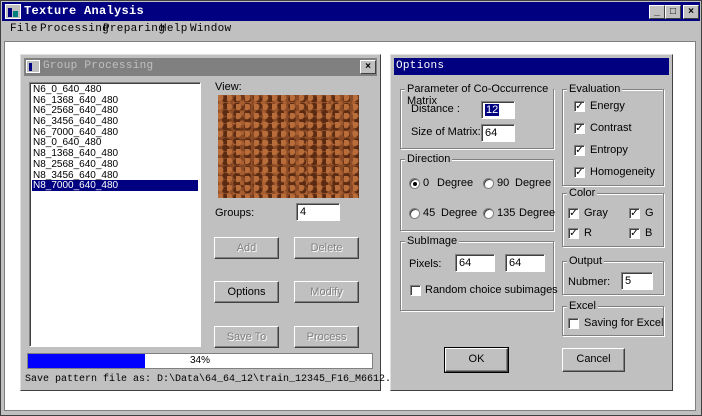  I want to click on distance-label: Distance :, so click(435, 109).